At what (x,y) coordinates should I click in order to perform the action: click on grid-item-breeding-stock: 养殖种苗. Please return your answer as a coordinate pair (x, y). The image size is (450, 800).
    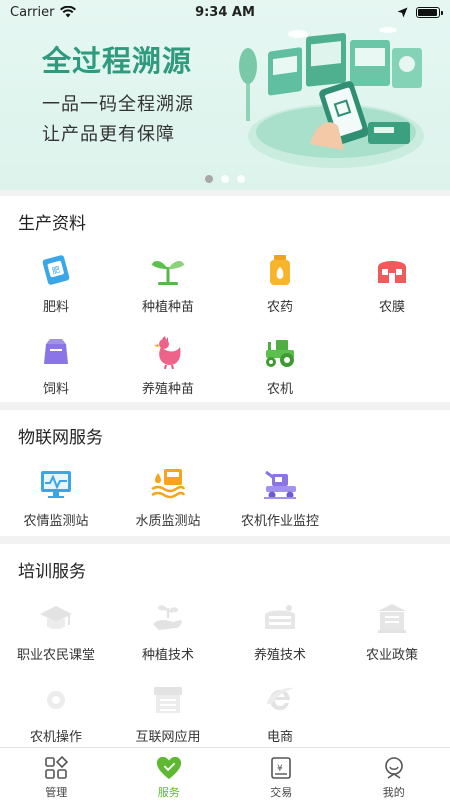
    Looking at the image, I should click on (168, 365).